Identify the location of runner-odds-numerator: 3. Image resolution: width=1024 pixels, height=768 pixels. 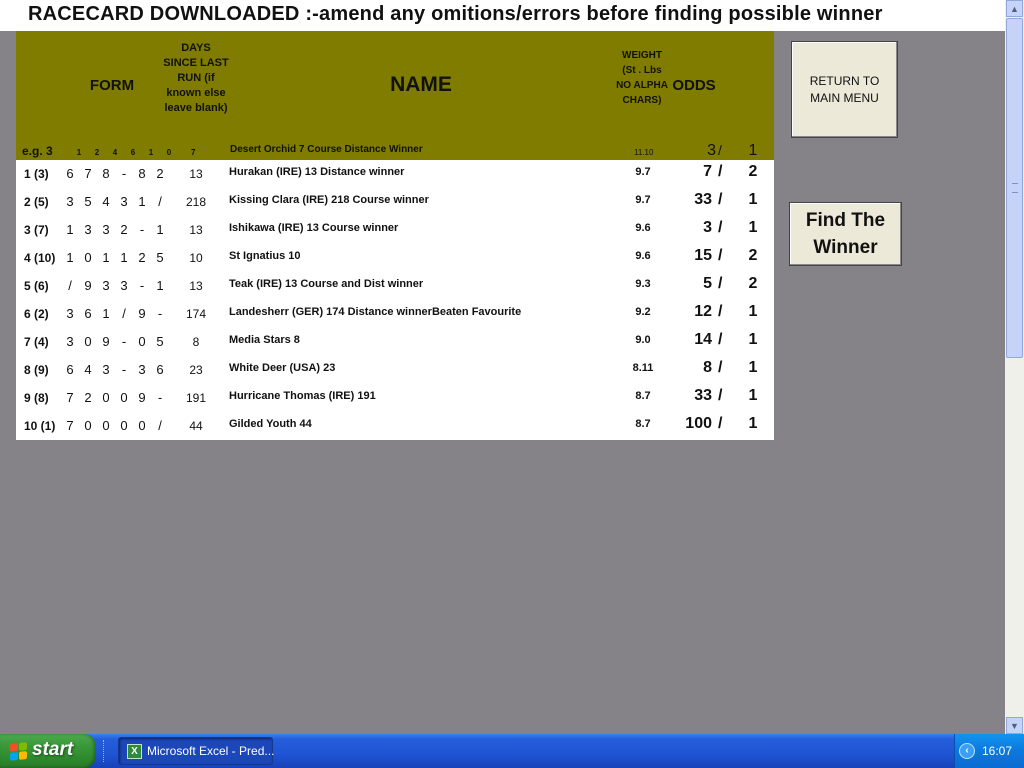
(694, 228).